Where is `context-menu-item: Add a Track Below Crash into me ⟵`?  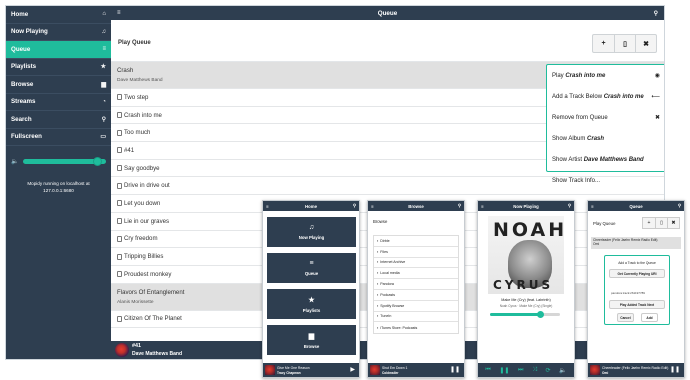 context-menu-item: Add a Track Below Crash into me ⟵ is located at coordinates (605, 96).